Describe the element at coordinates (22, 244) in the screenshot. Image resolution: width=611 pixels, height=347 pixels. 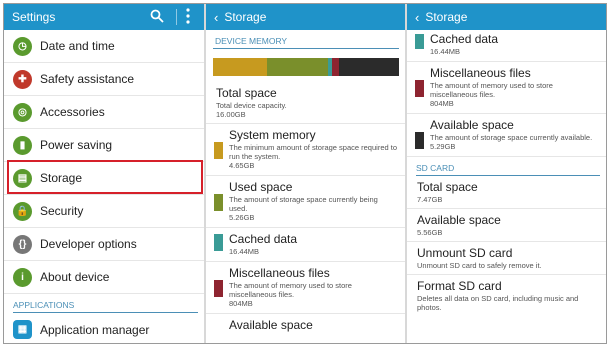
I see `braces-icon: {}` at that location.